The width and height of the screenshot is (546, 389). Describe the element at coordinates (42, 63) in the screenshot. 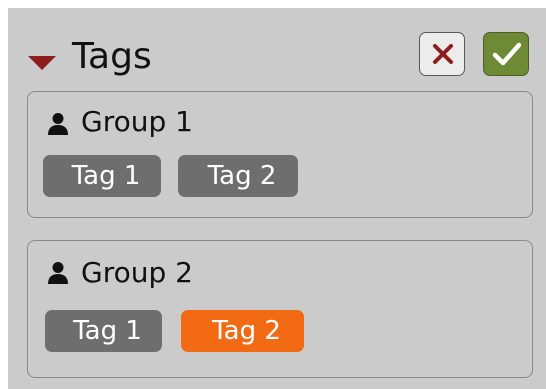

I see `caret-down-icon` at that location.